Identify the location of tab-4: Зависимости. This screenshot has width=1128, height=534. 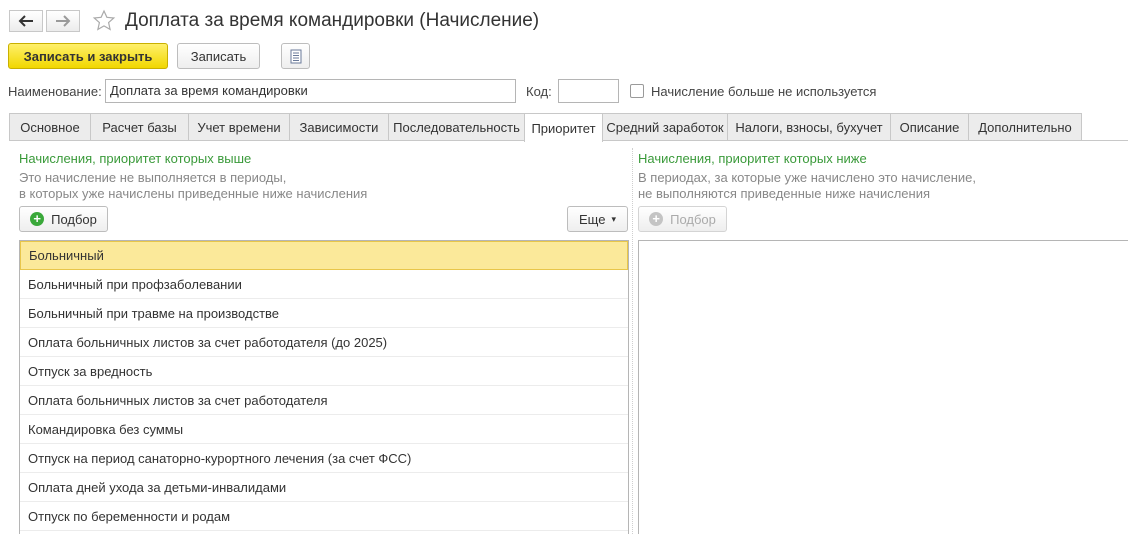
(339, 126).